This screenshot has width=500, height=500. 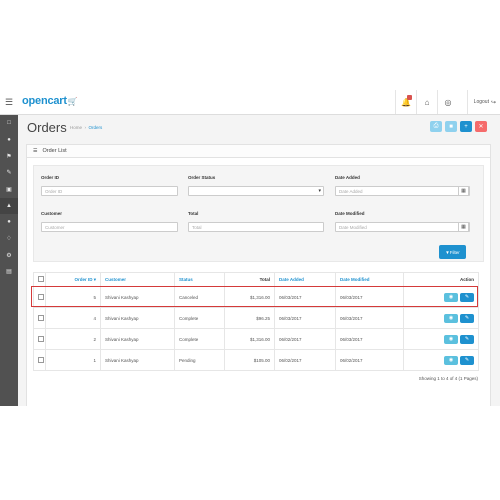 I want to click on order-status-label: Order Status, so click(x=202, y=177).